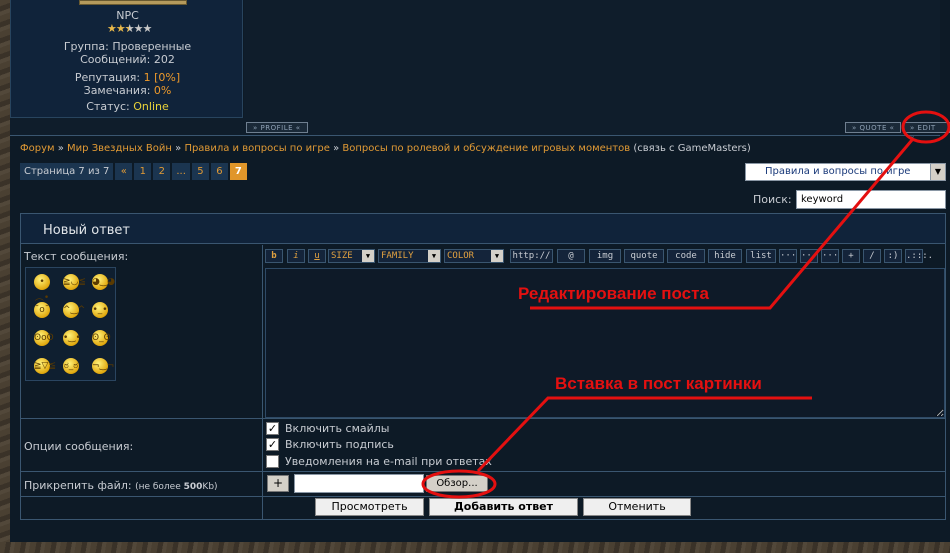 The height and width of the screenshot is (553, 950). I want to click on bold-button: b, so click(274, 256).